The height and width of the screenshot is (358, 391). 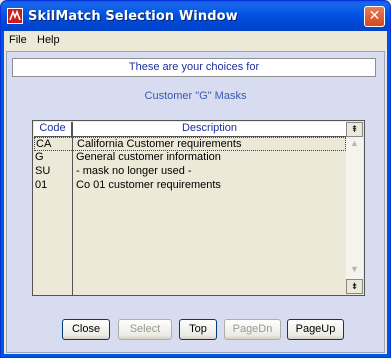 What do you see at coordinates (315, 329) in the screenshot?
I see `pageup-button: PageUp` at bounding box center [315, 329].